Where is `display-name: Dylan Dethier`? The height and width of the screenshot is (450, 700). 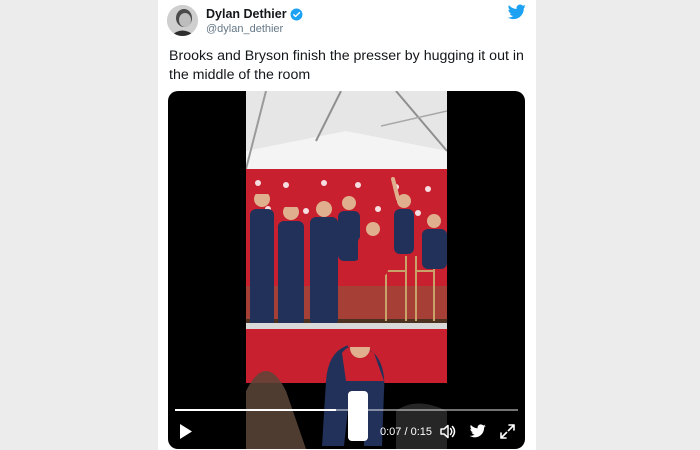 display-name: Dylan Dethier is located at coordinates (246, 14).